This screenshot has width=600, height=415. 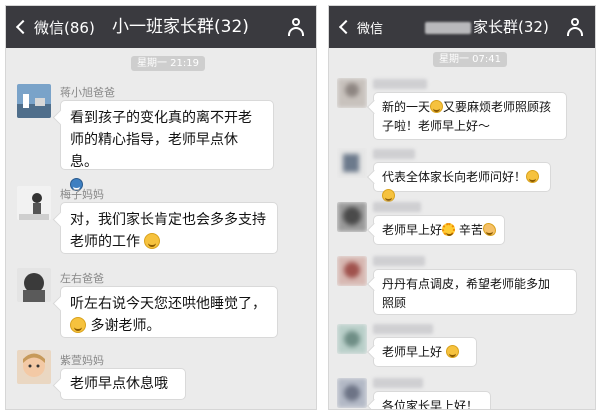 What do you see at coordinates (370, 29) in the screenshot?
I see `back-label: 微信` at bounding box center [370, 29].